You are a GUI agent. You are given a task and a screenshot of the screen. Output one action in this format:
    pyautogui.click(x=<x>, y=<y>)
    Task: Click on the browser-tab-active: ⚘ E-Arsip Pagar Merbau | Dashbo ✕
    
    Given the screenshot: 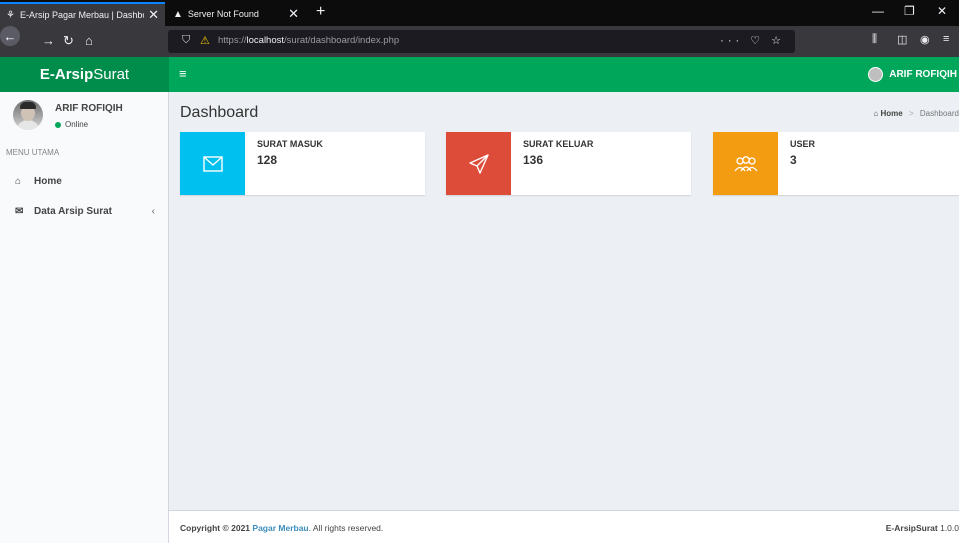 What is the action you would take?
    pyautogui.click(x=82, y=14)
    